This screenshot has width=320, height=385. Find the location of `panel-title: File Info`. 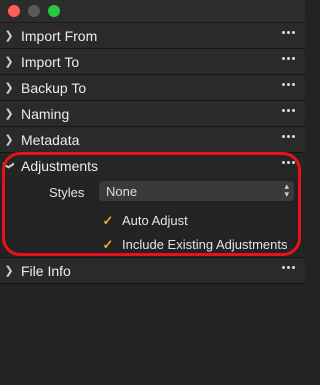

panel-title: File Info is located at coordinates (46, 270).